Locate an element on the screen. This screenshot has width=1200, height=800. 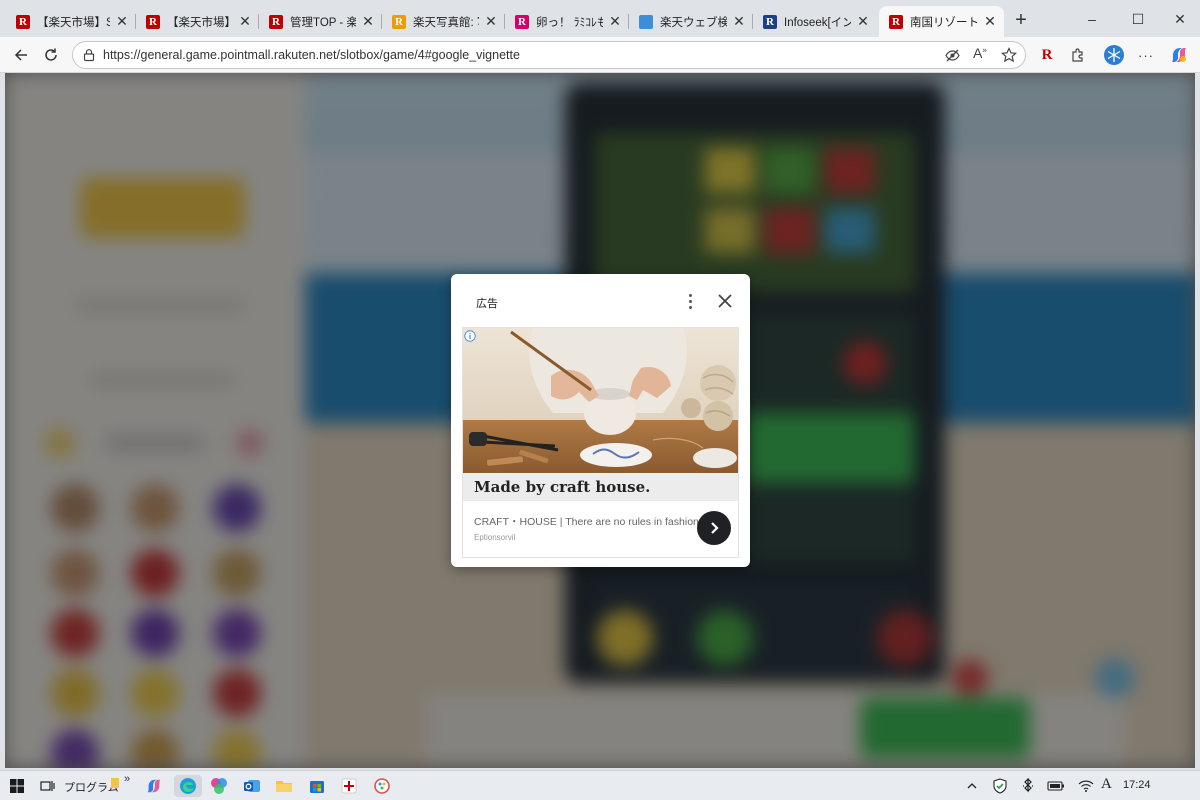
profile-icon is located at coordinates (1114, 55).